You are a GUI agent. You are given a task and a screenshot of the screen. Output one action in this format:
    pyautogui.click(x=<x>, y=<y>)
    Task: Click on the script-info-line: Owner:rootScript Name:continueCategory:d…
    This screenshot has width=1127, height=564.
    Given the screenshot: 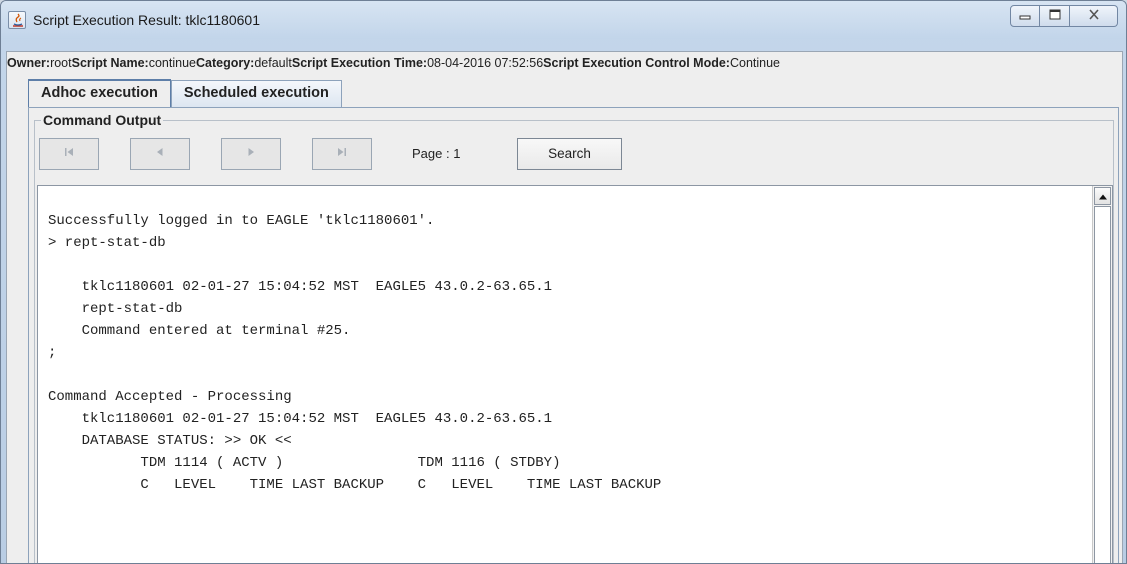 What is the action you would take?
    pyautogui.click(x=564, y=65)
    